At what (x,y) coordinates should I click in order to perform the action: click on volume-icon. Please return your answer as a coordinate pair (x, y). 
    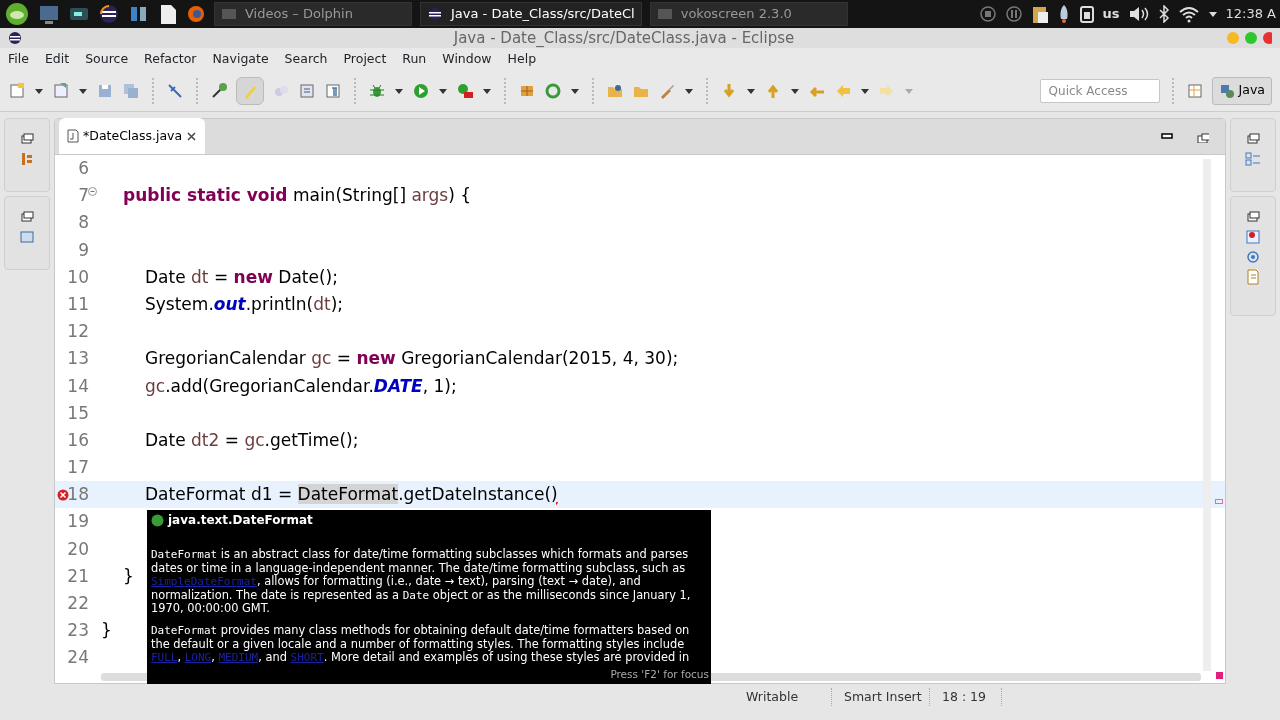
    Looking at the image, I should click on (1138, 14).